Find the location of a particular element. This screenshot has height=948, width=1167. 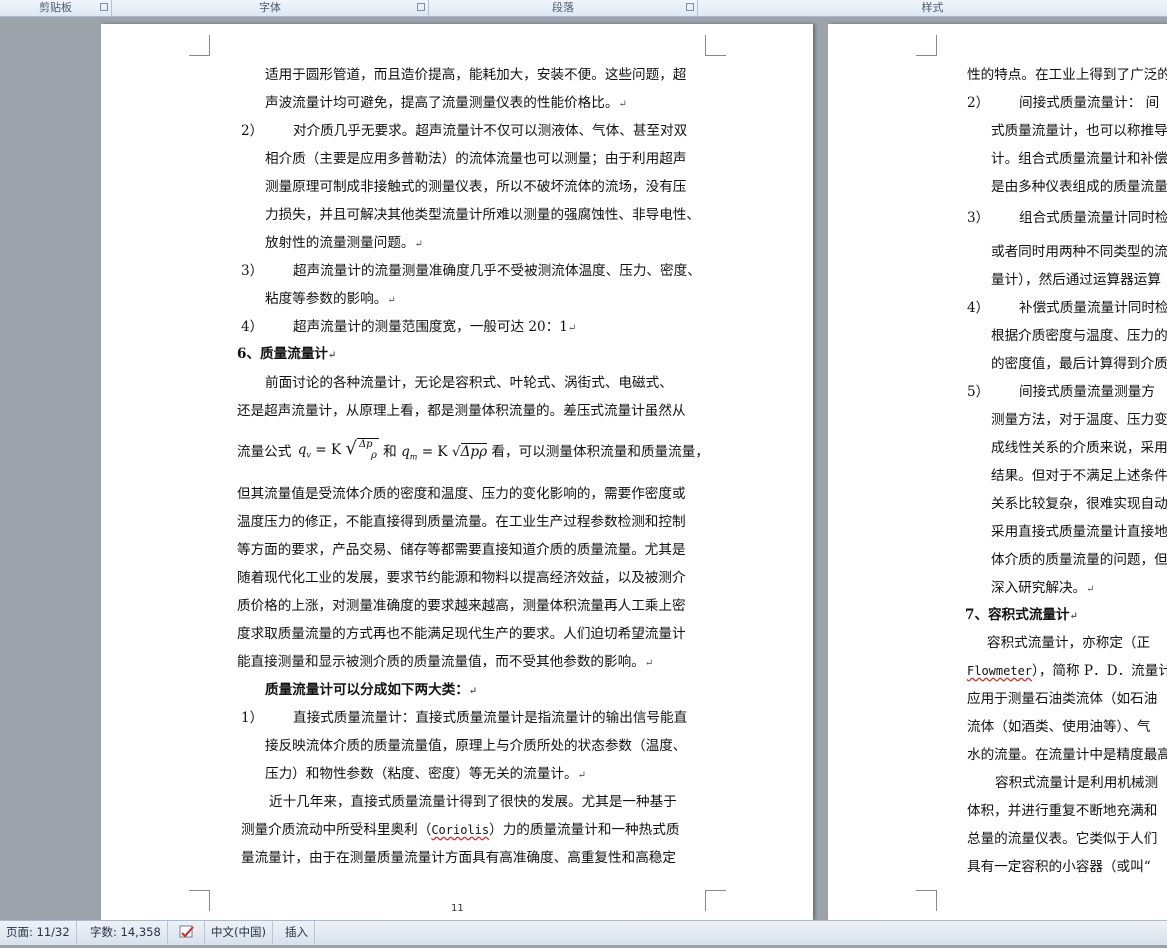

list-item: 5） is located at coordinates (978, 392).